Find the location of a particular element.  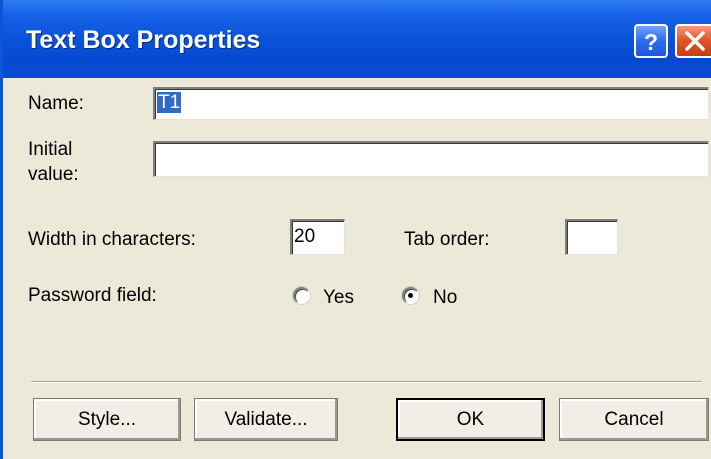

initial-value-input is located at coordinates (431, 159).